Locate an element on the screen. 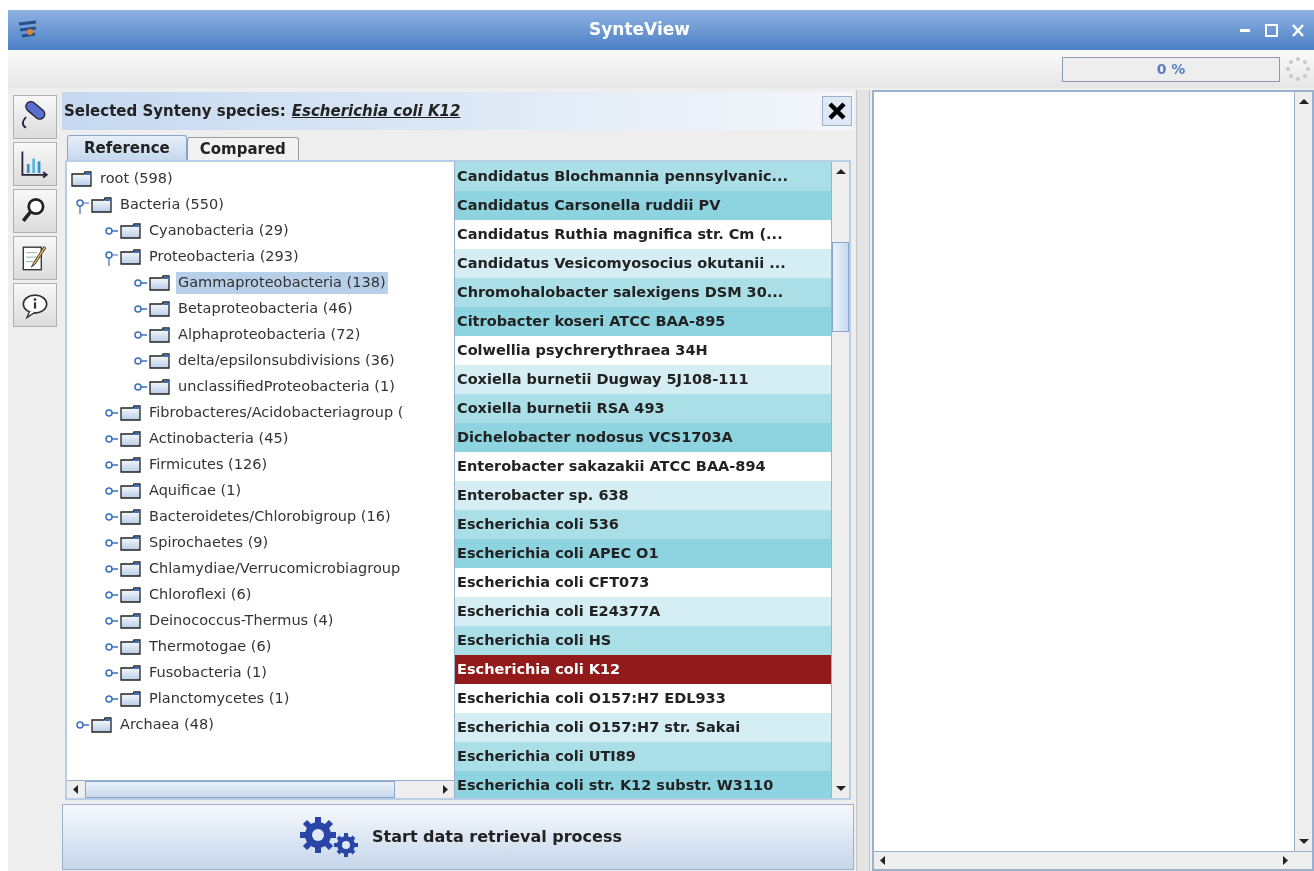  tree-item: Chloroflexi (6) is located at coordinates (200, 595).